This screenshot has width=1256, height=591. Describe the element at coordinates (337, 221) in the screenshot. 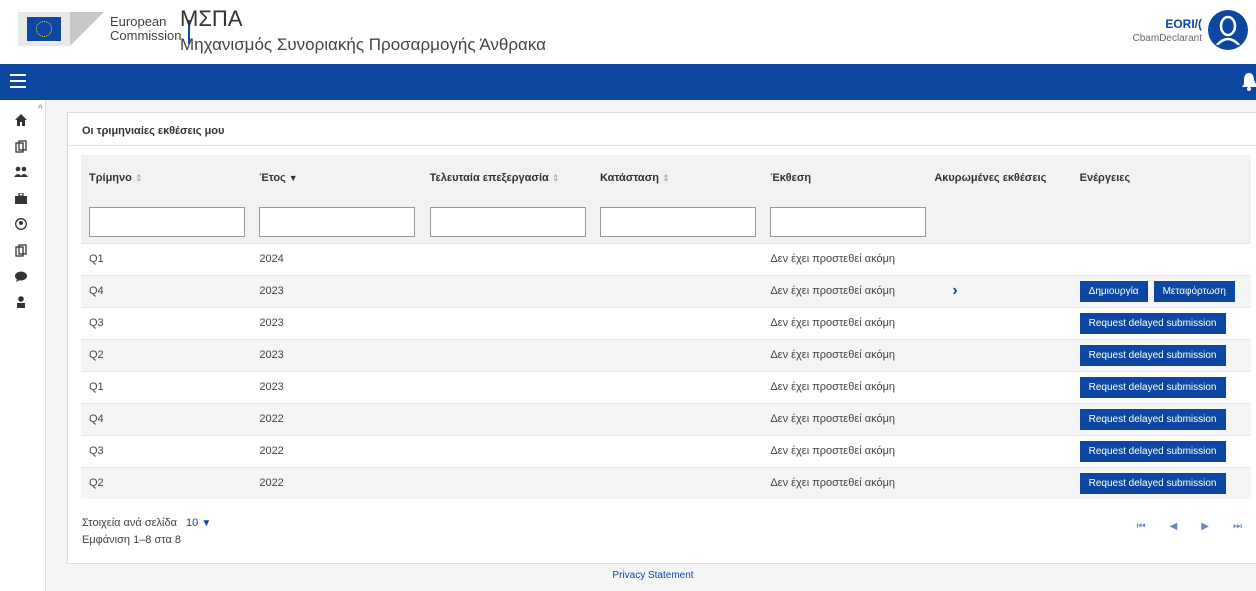

I see `filter-year-input` at that location.